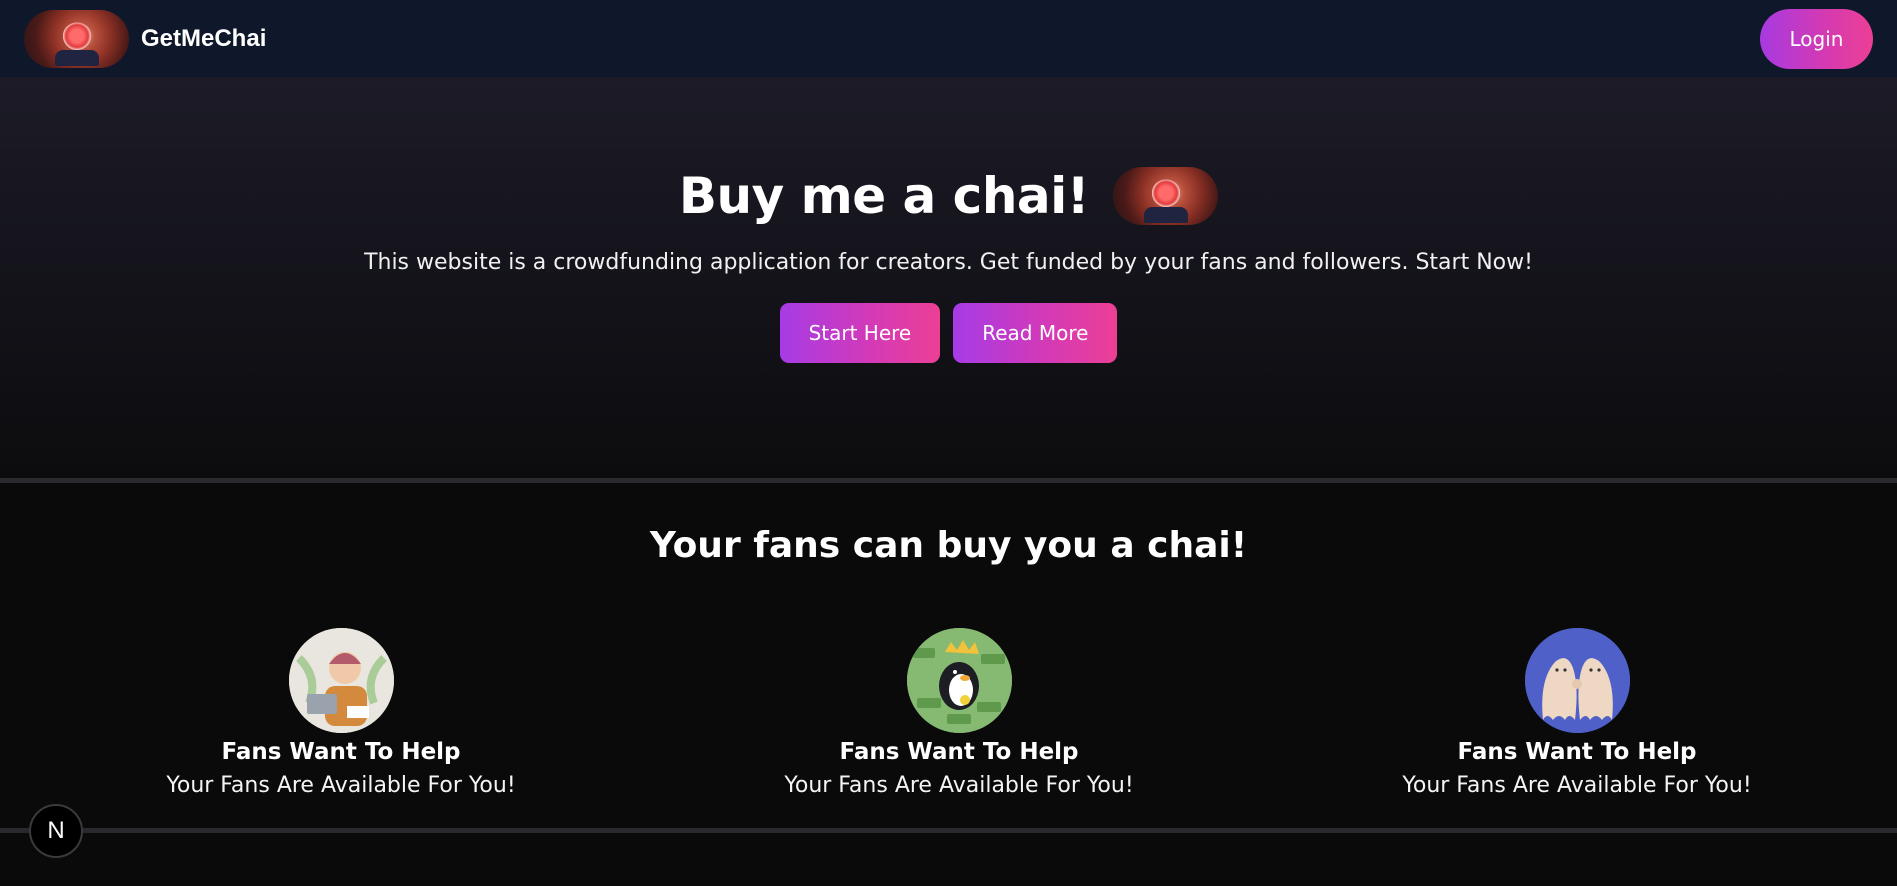  Describe the element at coordinates (884, 196) in the screenshot. I see `hero-title: Buy me a chai!` at that location.